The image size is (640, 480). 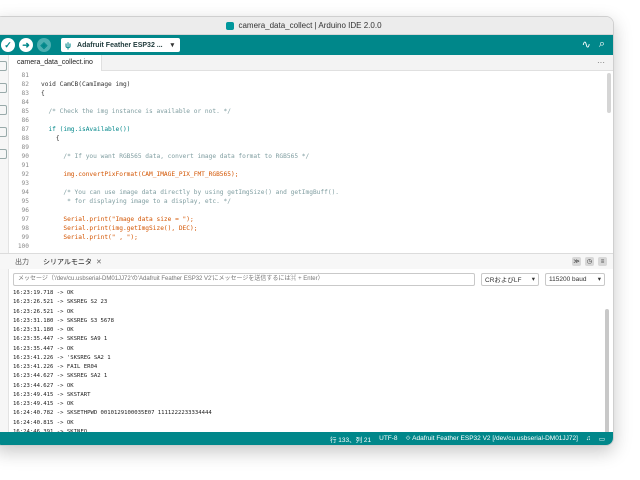 What do you see at coordinates (3, 88) in the screenshot?
I see `boards-manager-icon` at bounding box center [3, 88].